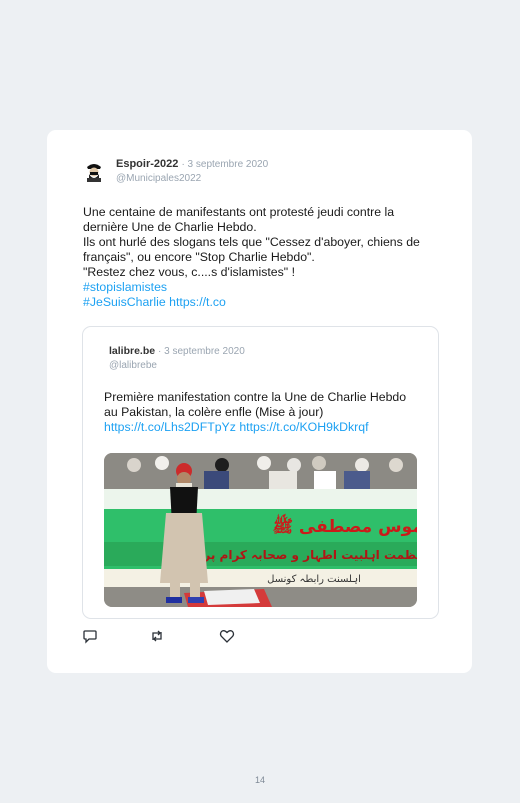 This screenshot has width=520, height=803. Describe the element at coordinates (147, 164) in the screenshot. I see `author-name: Espoir-2022` at that location.